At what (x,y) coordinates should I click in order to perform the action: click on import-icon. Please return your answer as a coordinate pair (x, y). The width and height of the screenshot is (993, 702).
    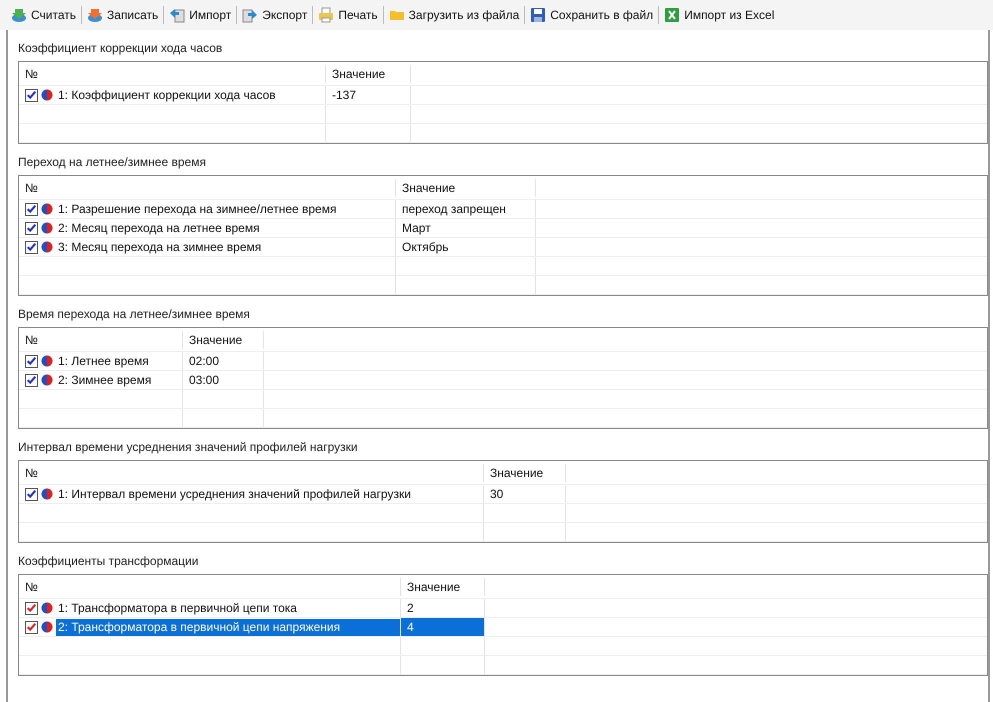
    Looking at the image, I should click on (177, 15).